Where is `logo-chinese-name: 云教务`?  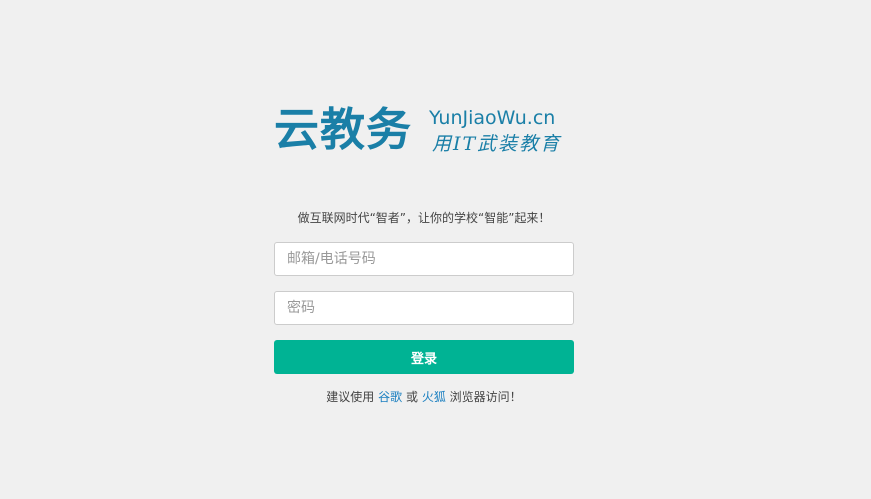 logo-chinese-name: 云教务 is located at coordinates (343, 129).